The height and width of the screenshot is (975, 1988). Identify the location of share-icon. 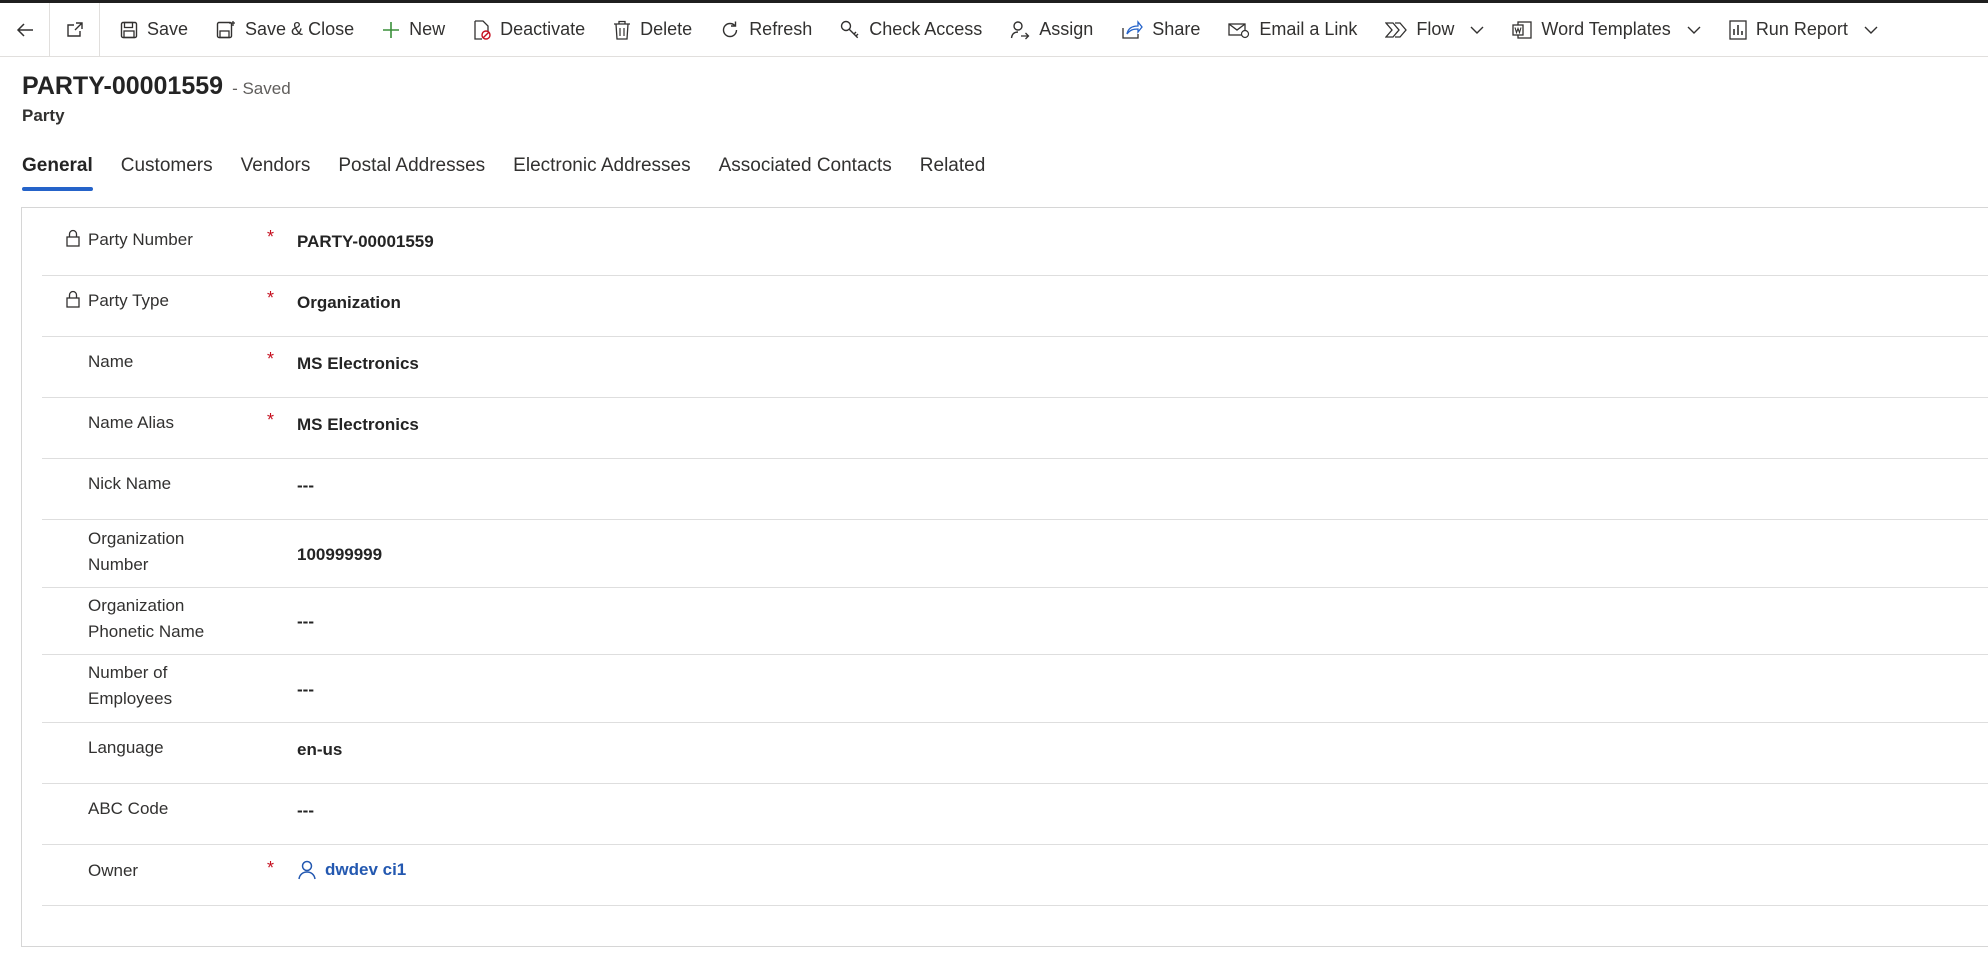
(1133, 29).